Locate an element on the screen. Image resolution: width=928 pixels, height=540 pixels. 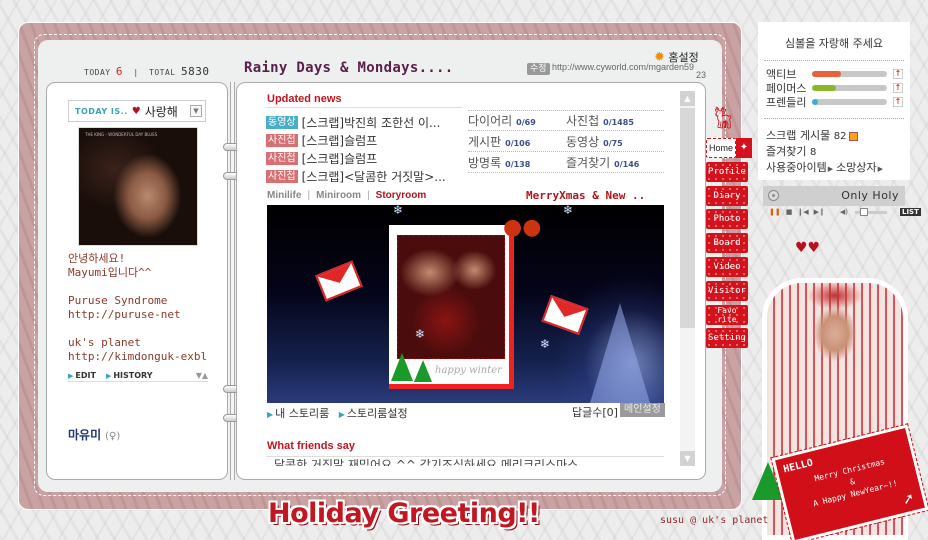
scrap-posts: 스크랩 게시물 82 is located at coordinates (826, 136).